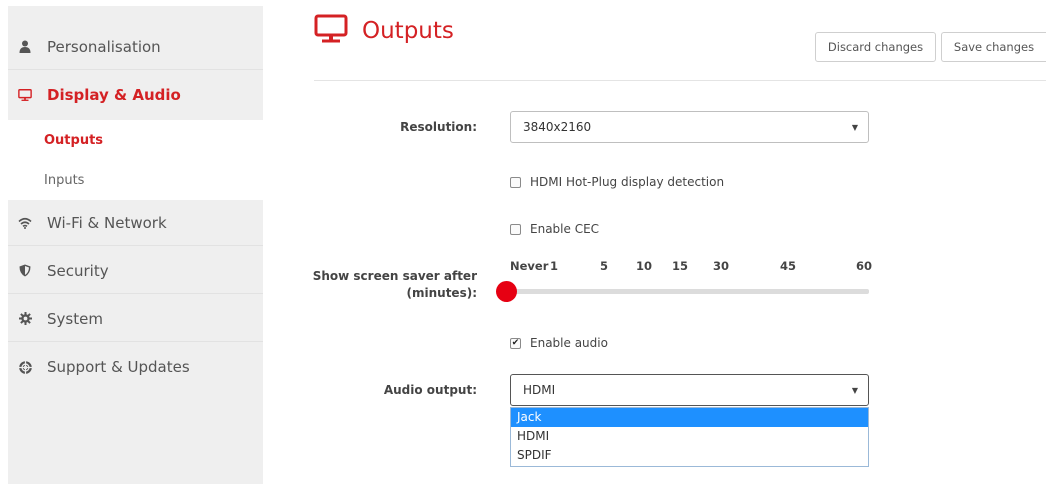  Describe the element at coordinates (25, 367) in the screenshot. I see `lifebuoy-icon` at that location.